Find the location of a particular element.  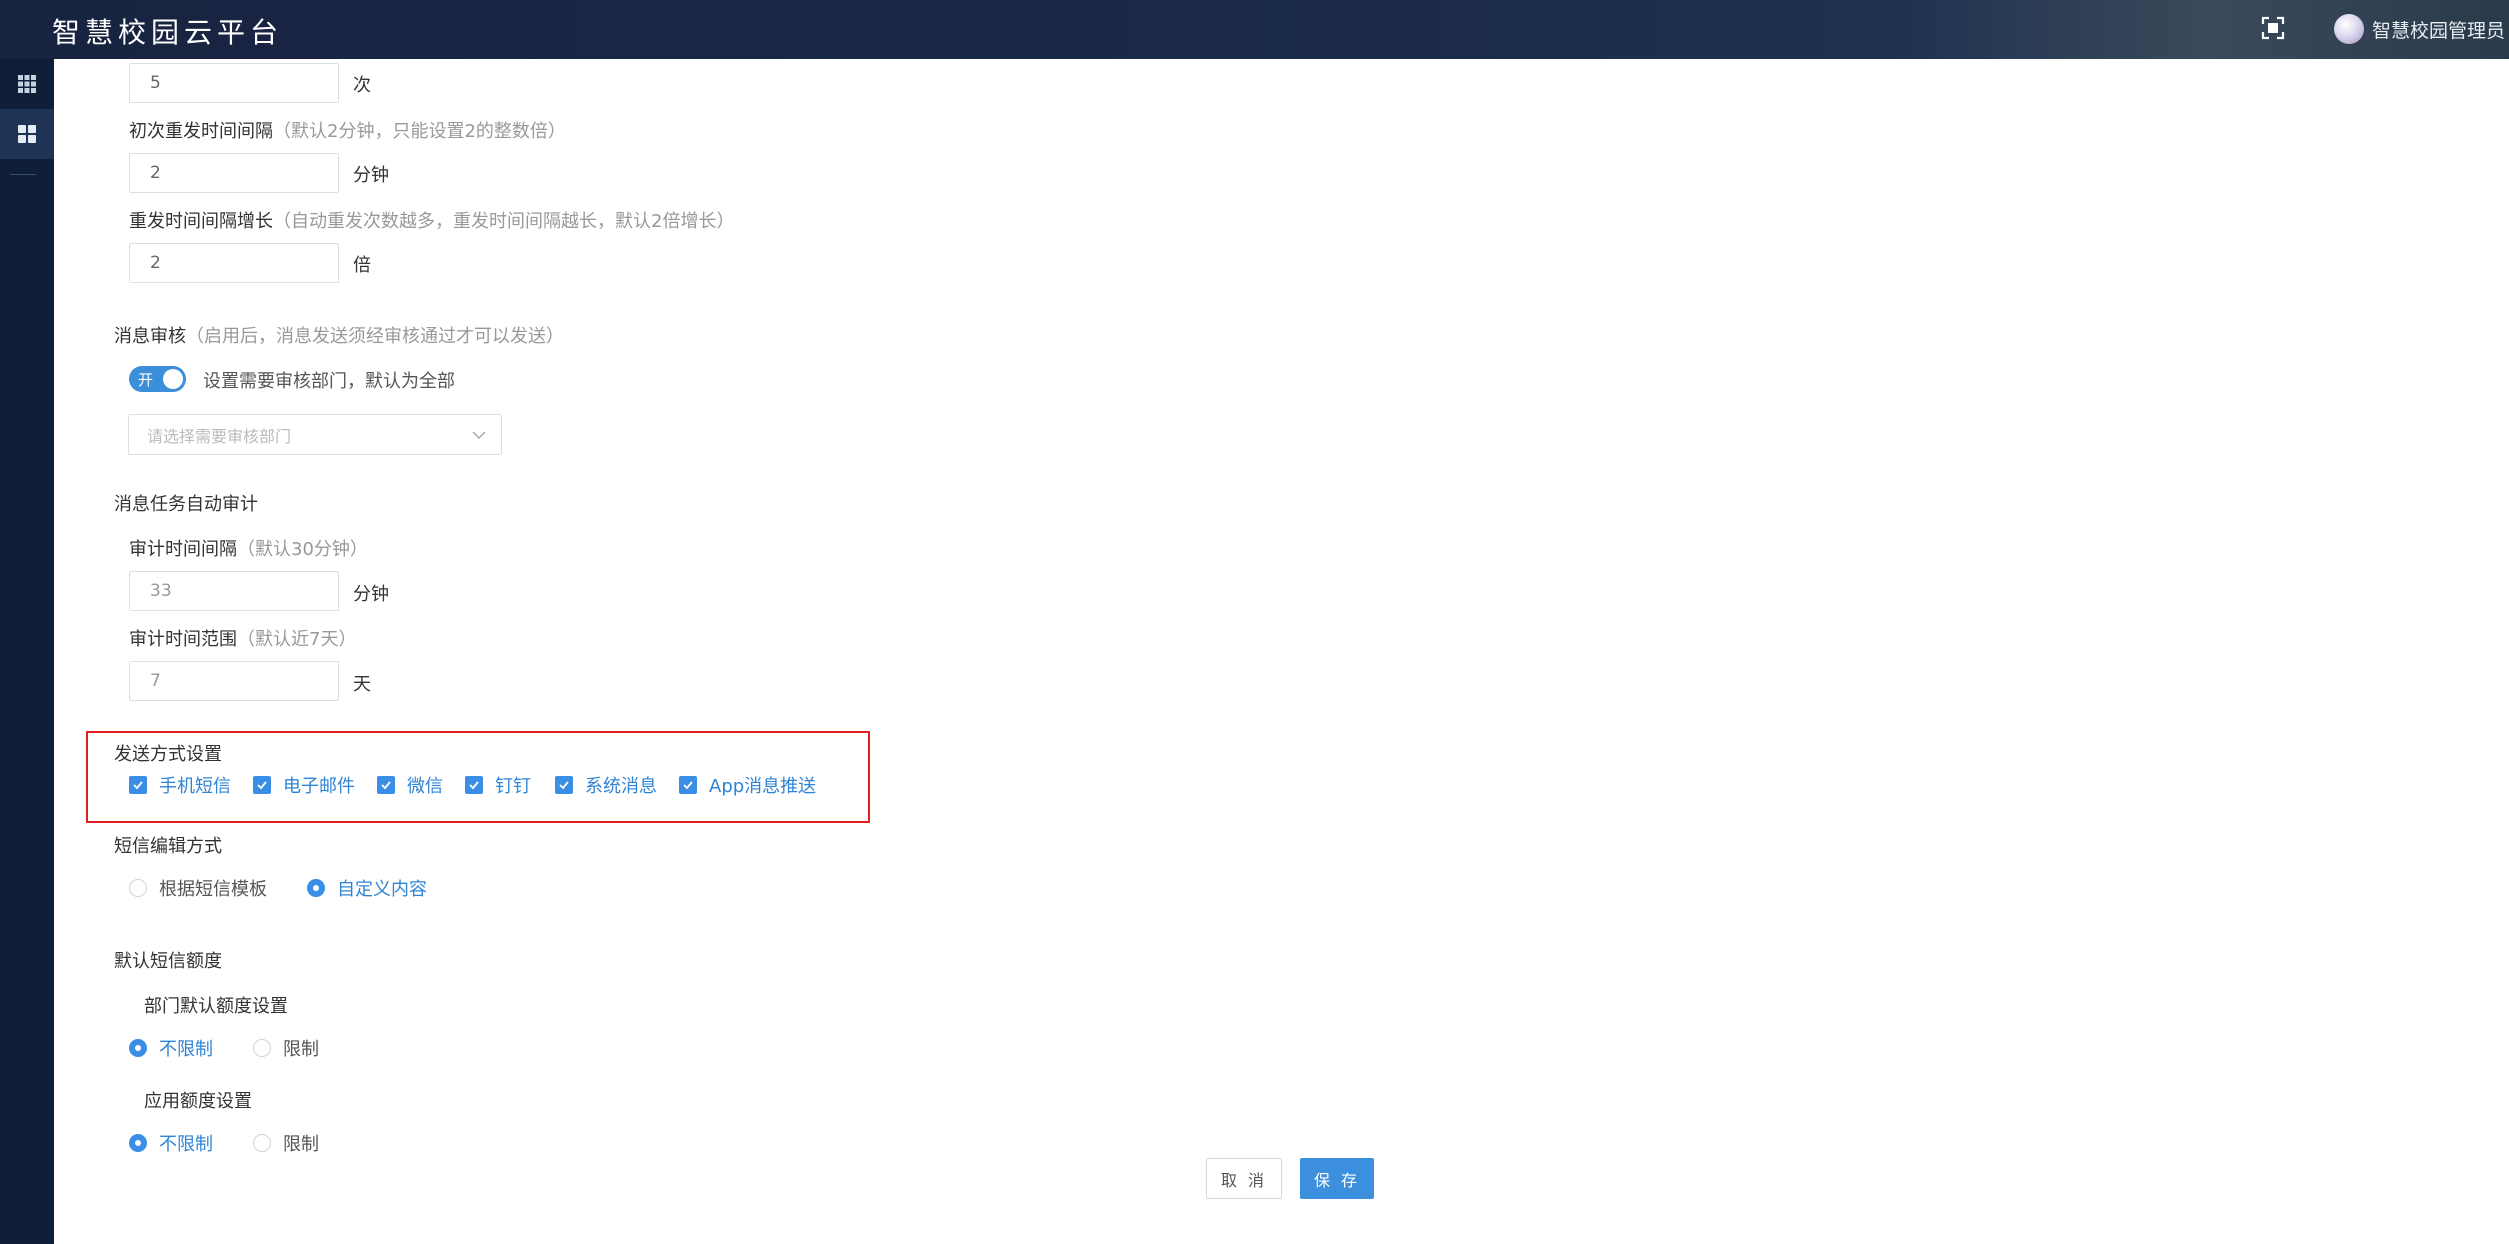

app-quota-limited-option: 限制 is located at coordinates (286, 1143).